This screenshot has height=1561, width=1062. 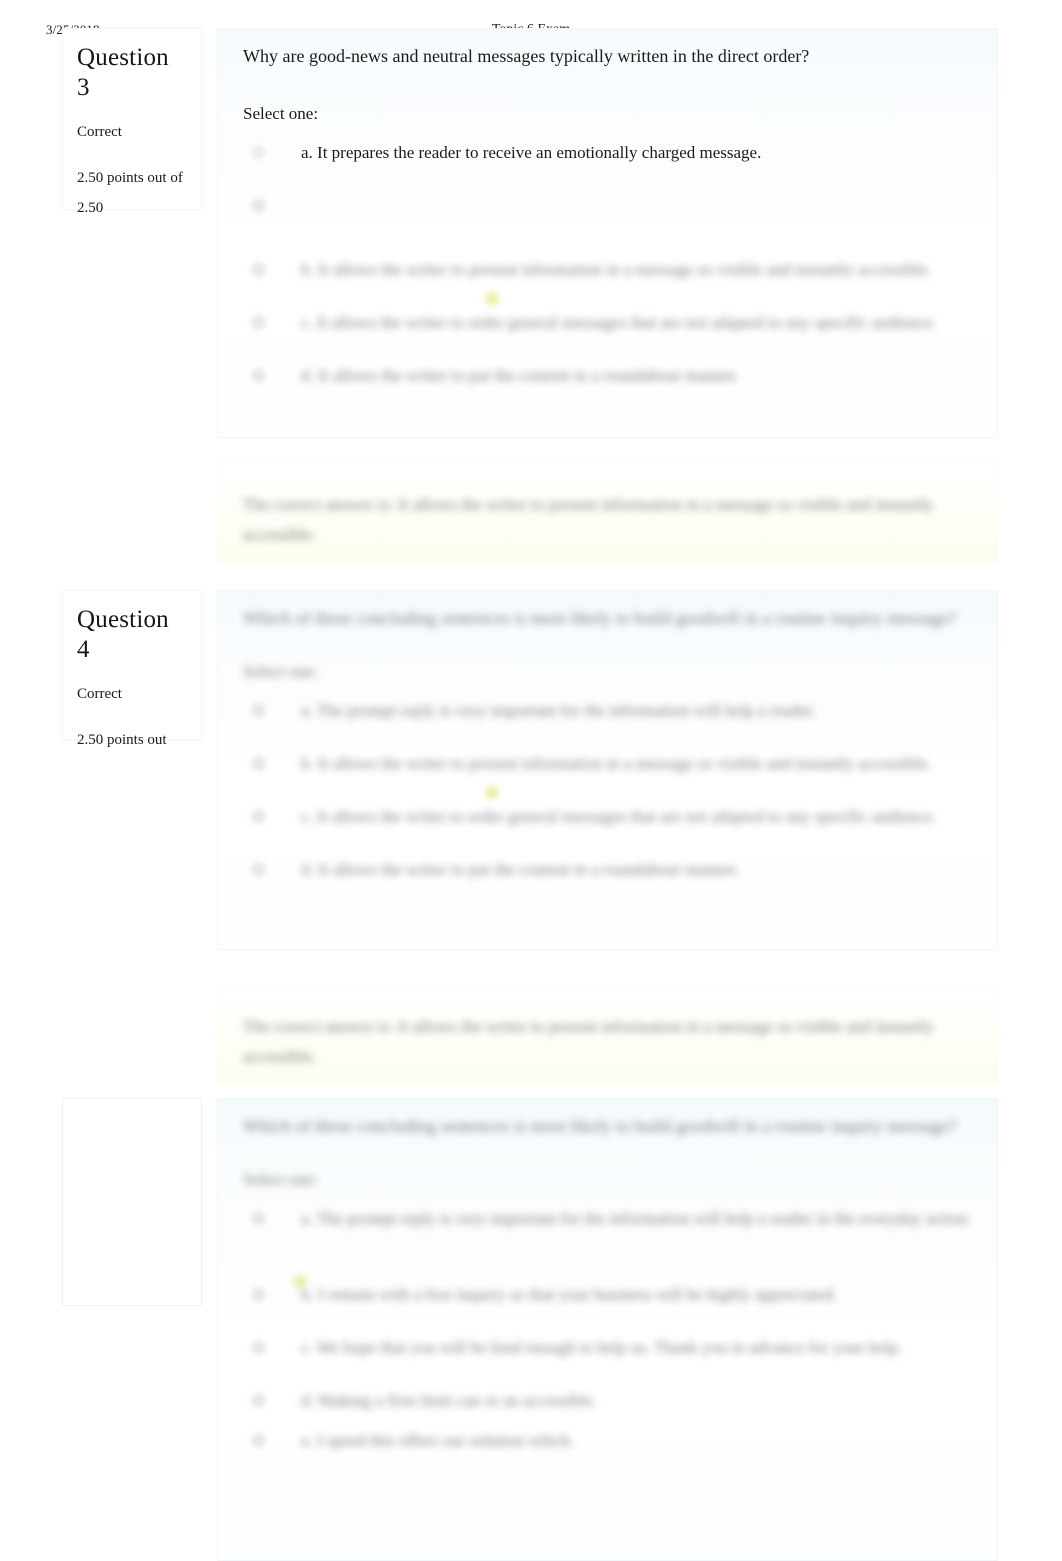 I want to click on select-one-label-3: Select one:, so click(x=281, y=113).